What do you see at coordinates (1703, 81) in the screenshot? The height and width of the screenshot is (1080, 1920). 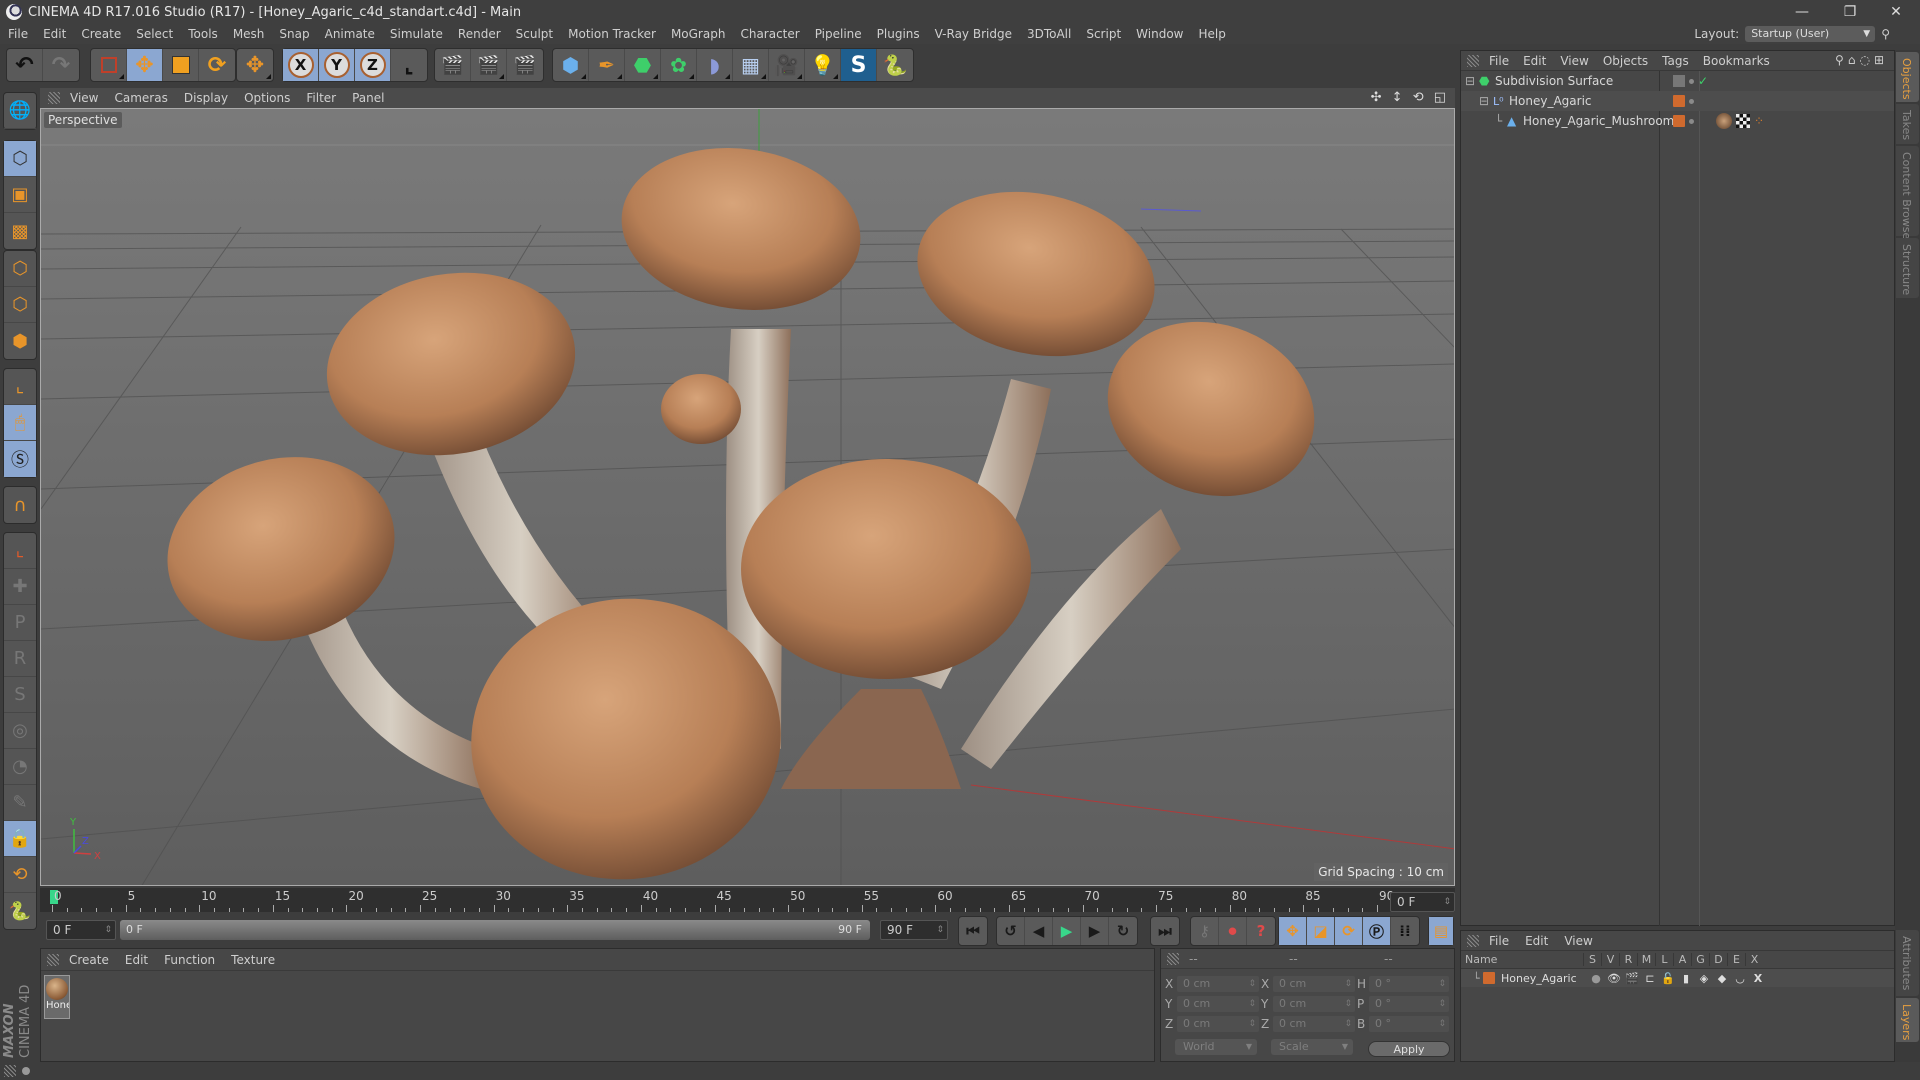 I see `enabled-check-icon: ✓` at bounding box center [1703, 81].